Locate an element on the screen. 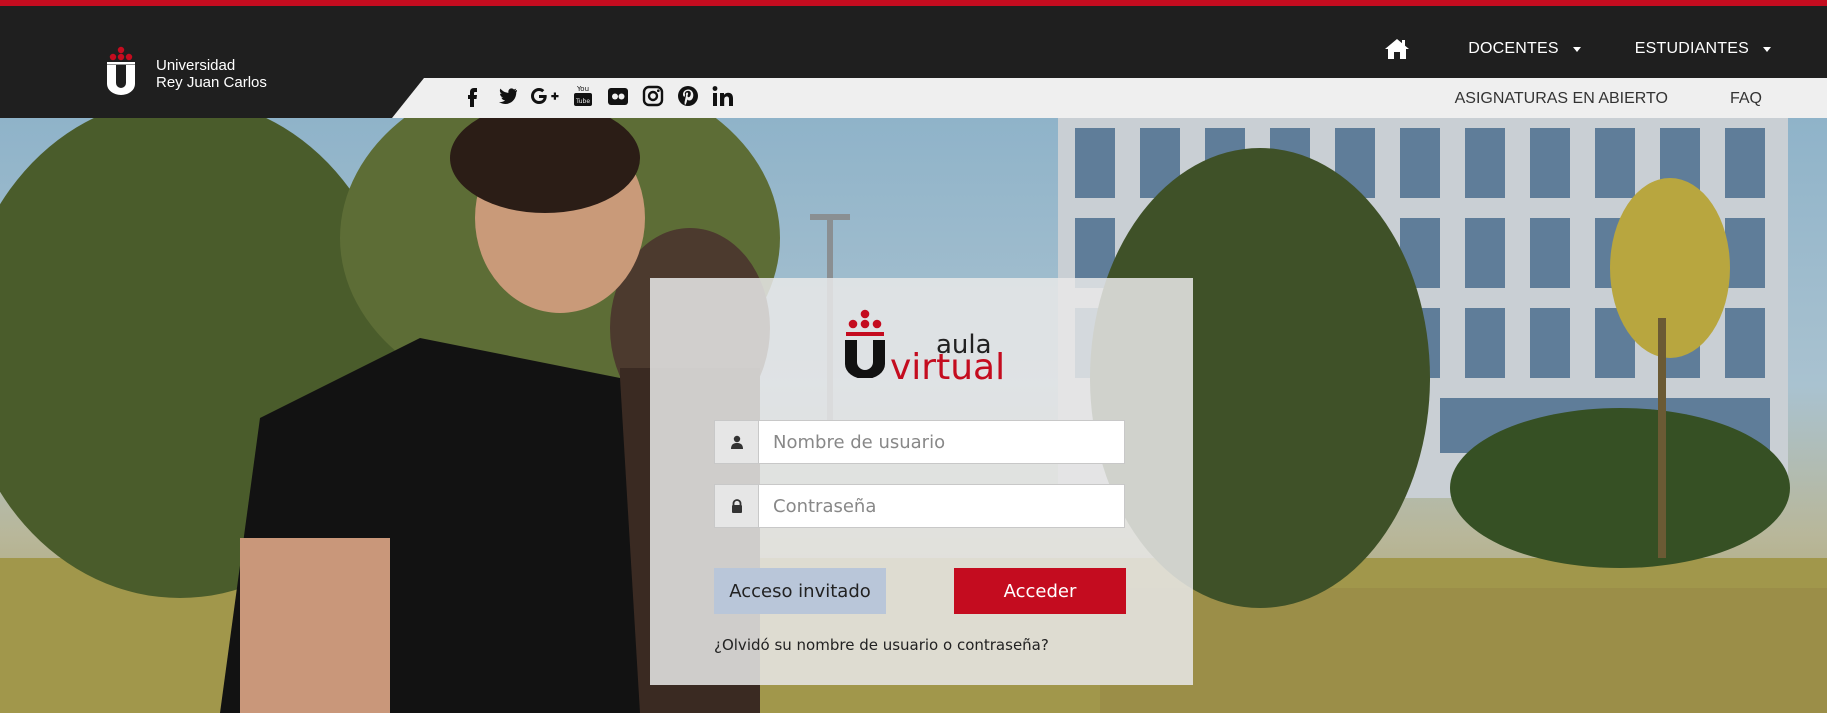 The height and width of the screenshot is (713, 1827). aula-virtual-logo-mark is located at coordinates (865, 343).